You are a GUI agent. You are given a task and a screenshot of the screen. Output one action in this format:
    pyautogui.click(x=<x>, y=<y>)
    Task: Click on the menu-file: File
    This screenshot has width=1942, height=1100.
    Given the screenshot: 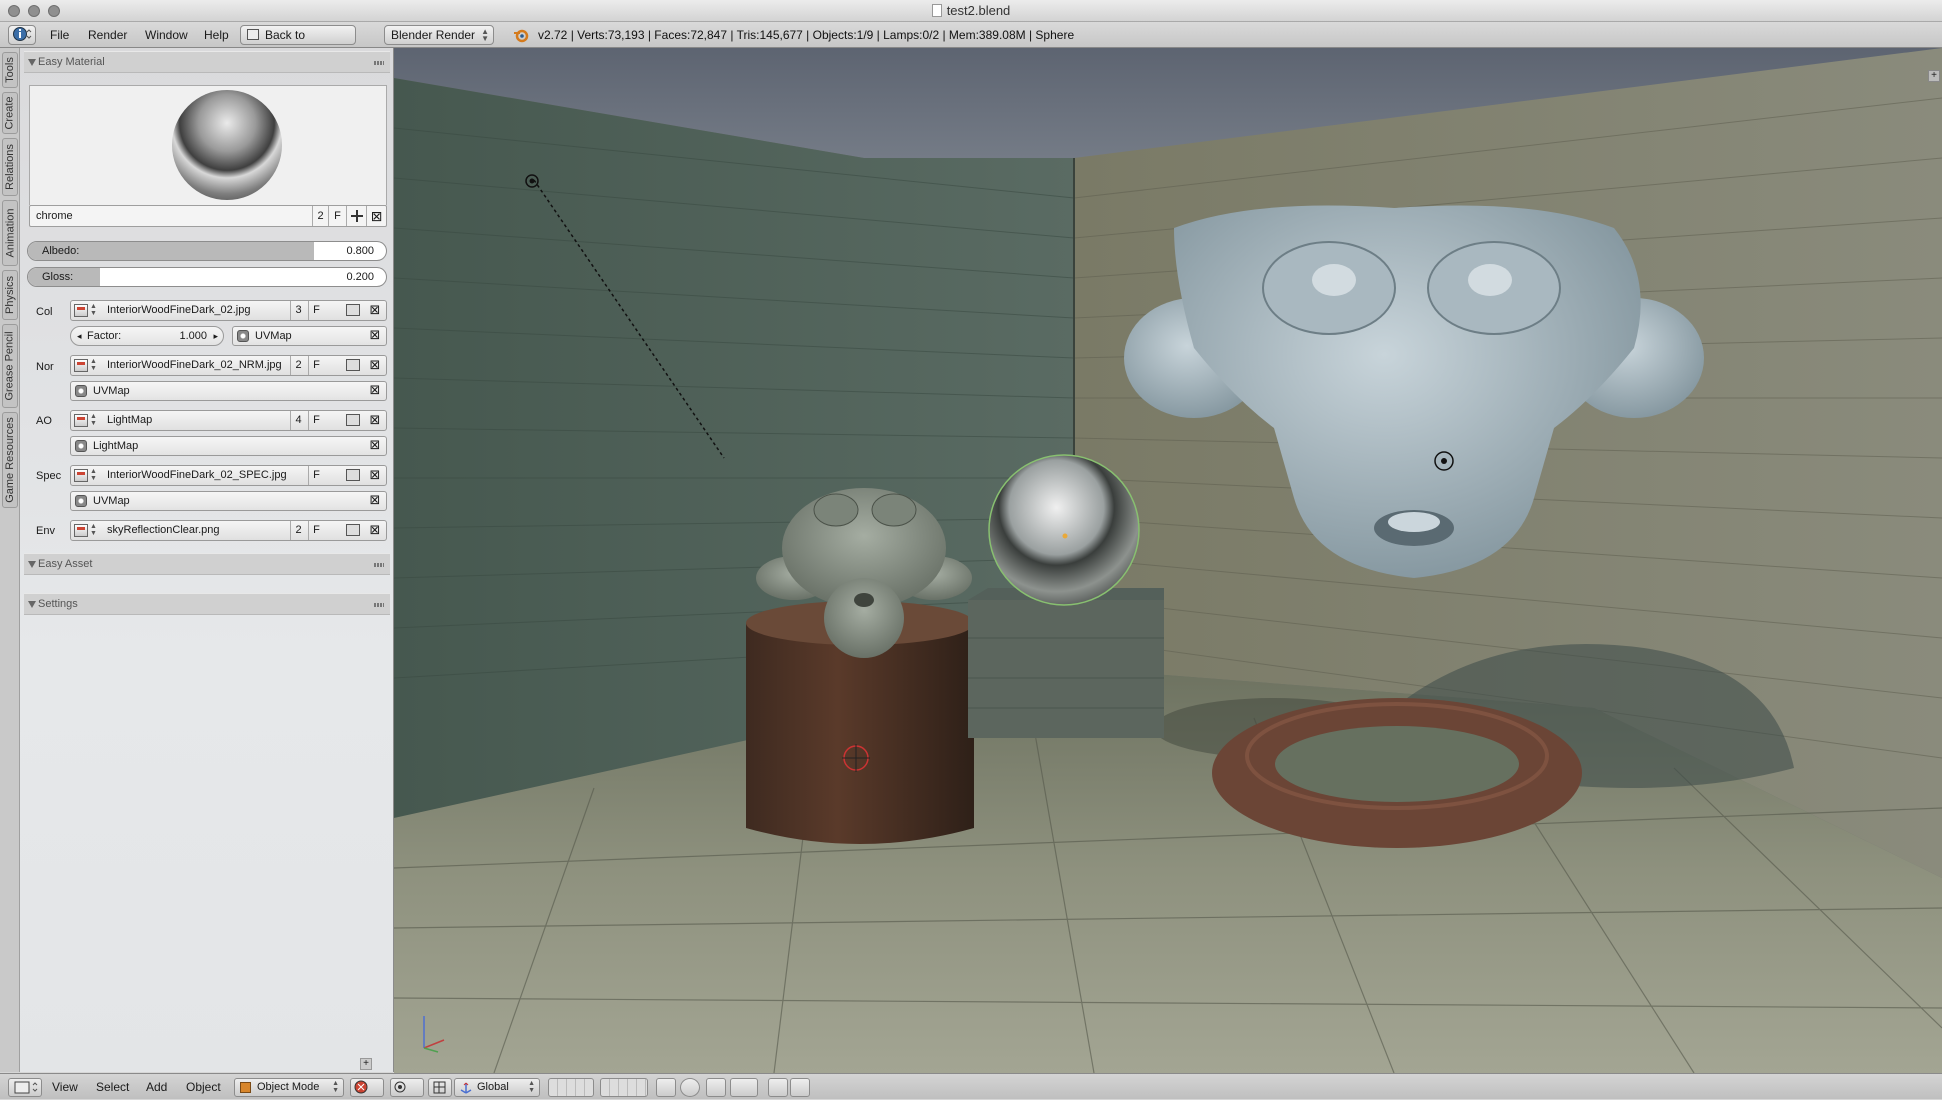 What is the action you would take?
    pyautogui.click(x=59, y=35)
    